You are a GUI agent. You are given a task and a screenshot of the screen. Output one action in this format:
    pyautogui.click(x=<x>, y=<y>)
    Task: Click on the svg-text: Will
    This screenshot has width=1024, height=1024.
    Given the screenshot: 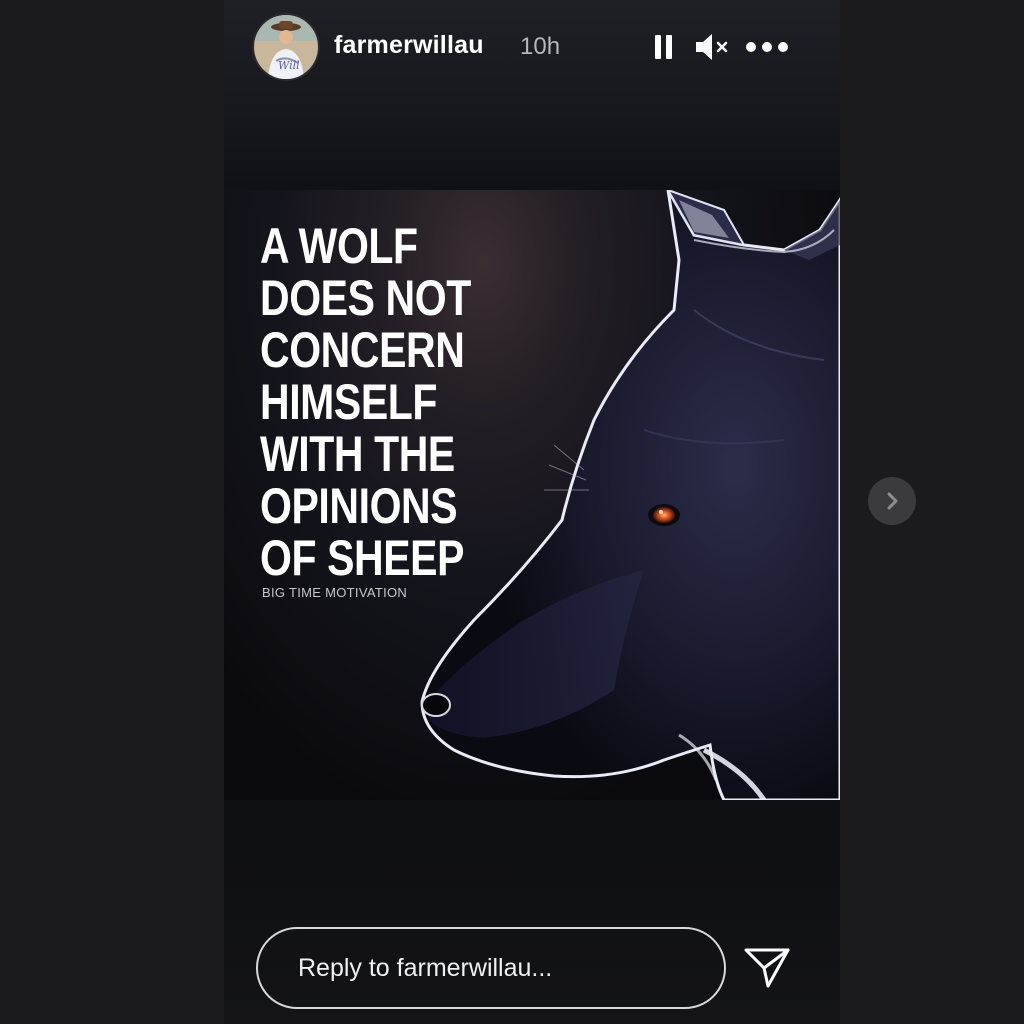 What is the action you would take?
    pyautogui.click(x=289, y=65)
    